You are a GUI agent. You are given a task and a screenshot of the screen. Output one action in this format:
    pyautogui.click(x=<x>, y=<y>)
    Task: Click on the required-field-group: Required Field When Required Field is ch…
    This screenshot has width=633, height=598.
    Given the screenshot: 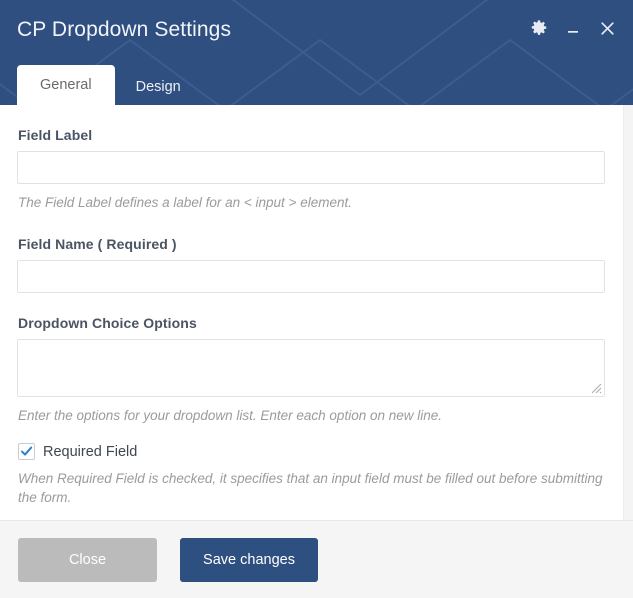 What is the action you would take?
    pyautogui.click(x=311, y=475)
    